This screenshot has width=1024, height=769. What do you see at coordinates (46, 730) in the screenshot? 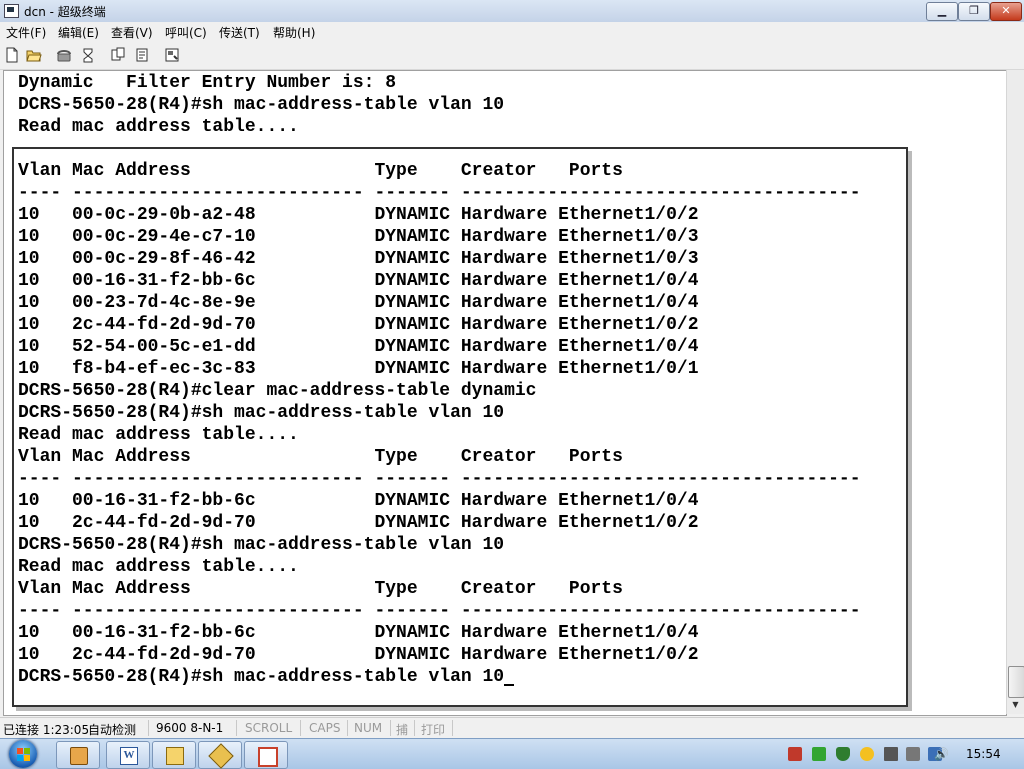
I see `connection-status: 已连接 1:23:05` at bounding box center [46, 730].